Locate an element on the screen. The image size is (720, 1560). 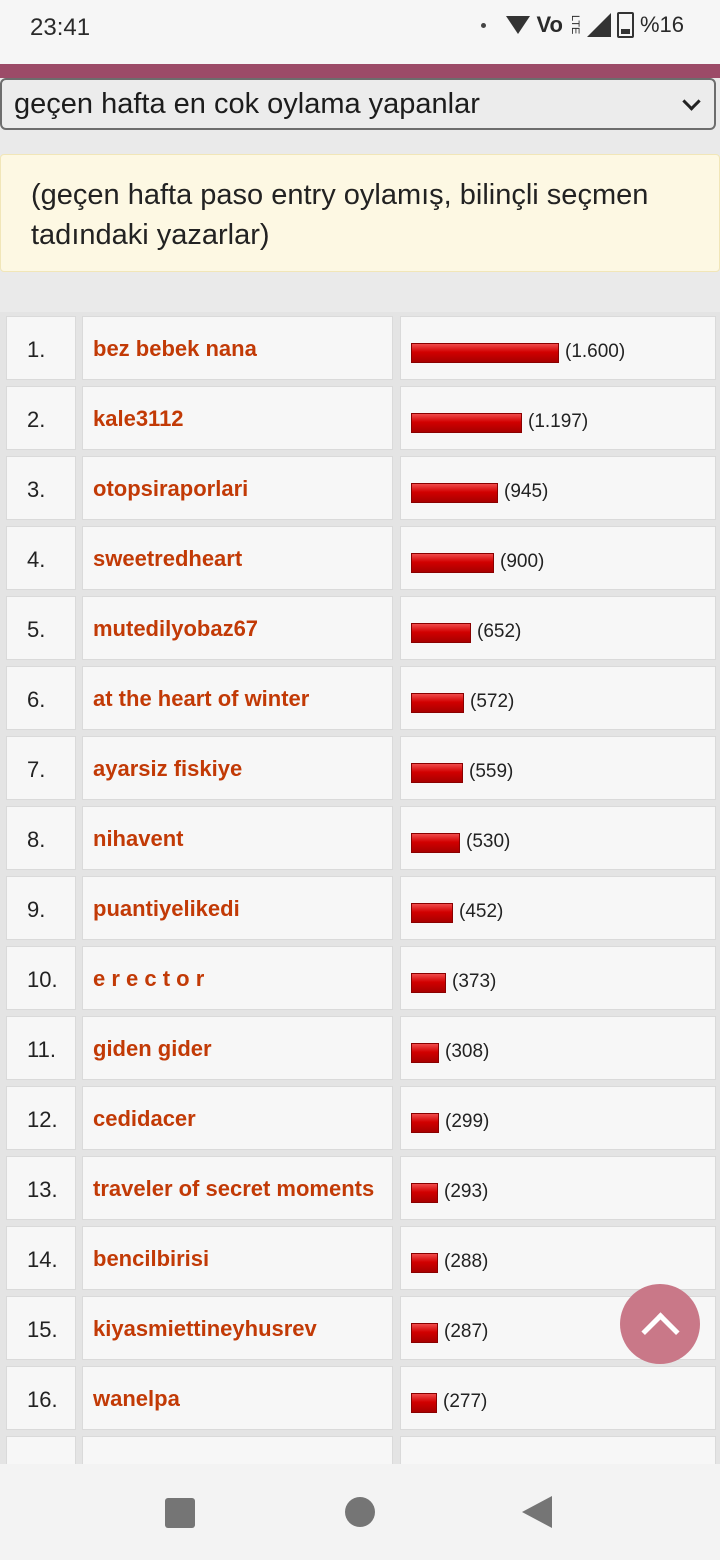
rank-cell: 2. is located at coordinates (41, 418).